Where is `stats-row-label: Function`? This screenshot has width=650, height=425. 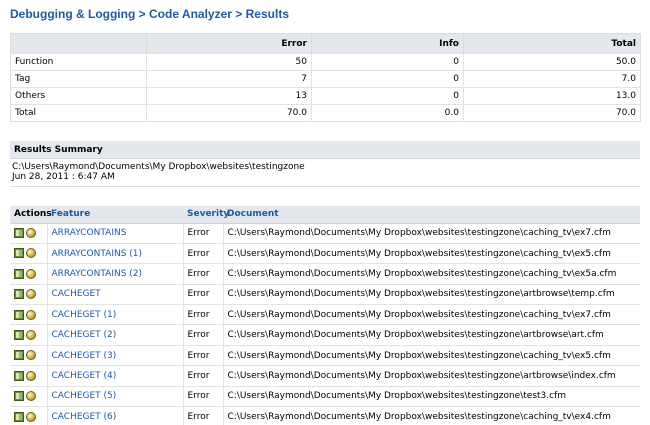 stats-row-label: Function is located at coordinates (78, 62).